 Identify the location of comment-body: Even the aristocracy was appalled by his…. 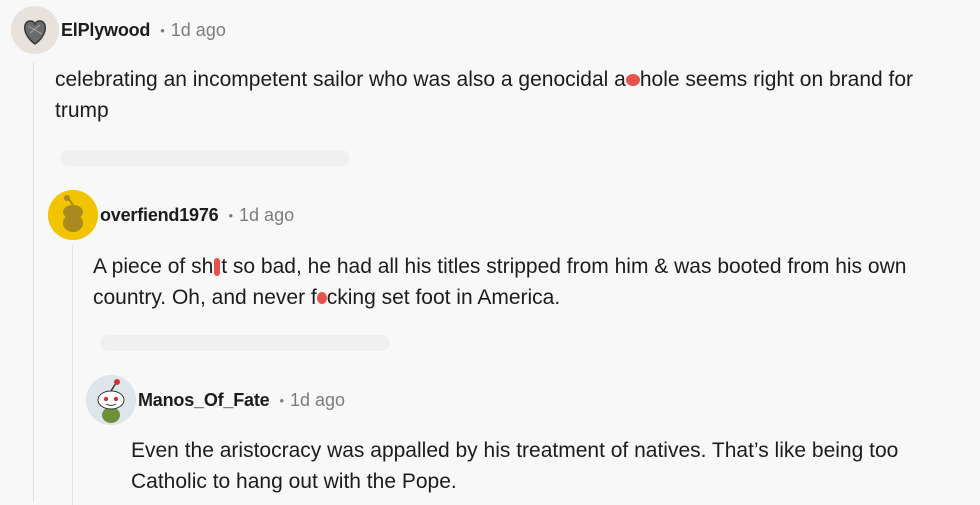
(515, 466).